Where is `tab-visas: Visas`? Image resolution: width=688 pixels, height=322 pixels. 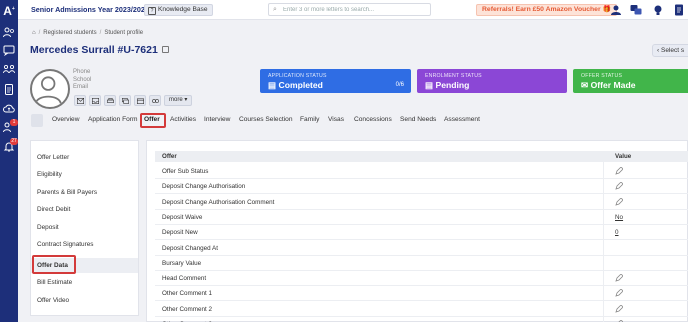
tab-visas: Visas is located at coordinates (336, 119).